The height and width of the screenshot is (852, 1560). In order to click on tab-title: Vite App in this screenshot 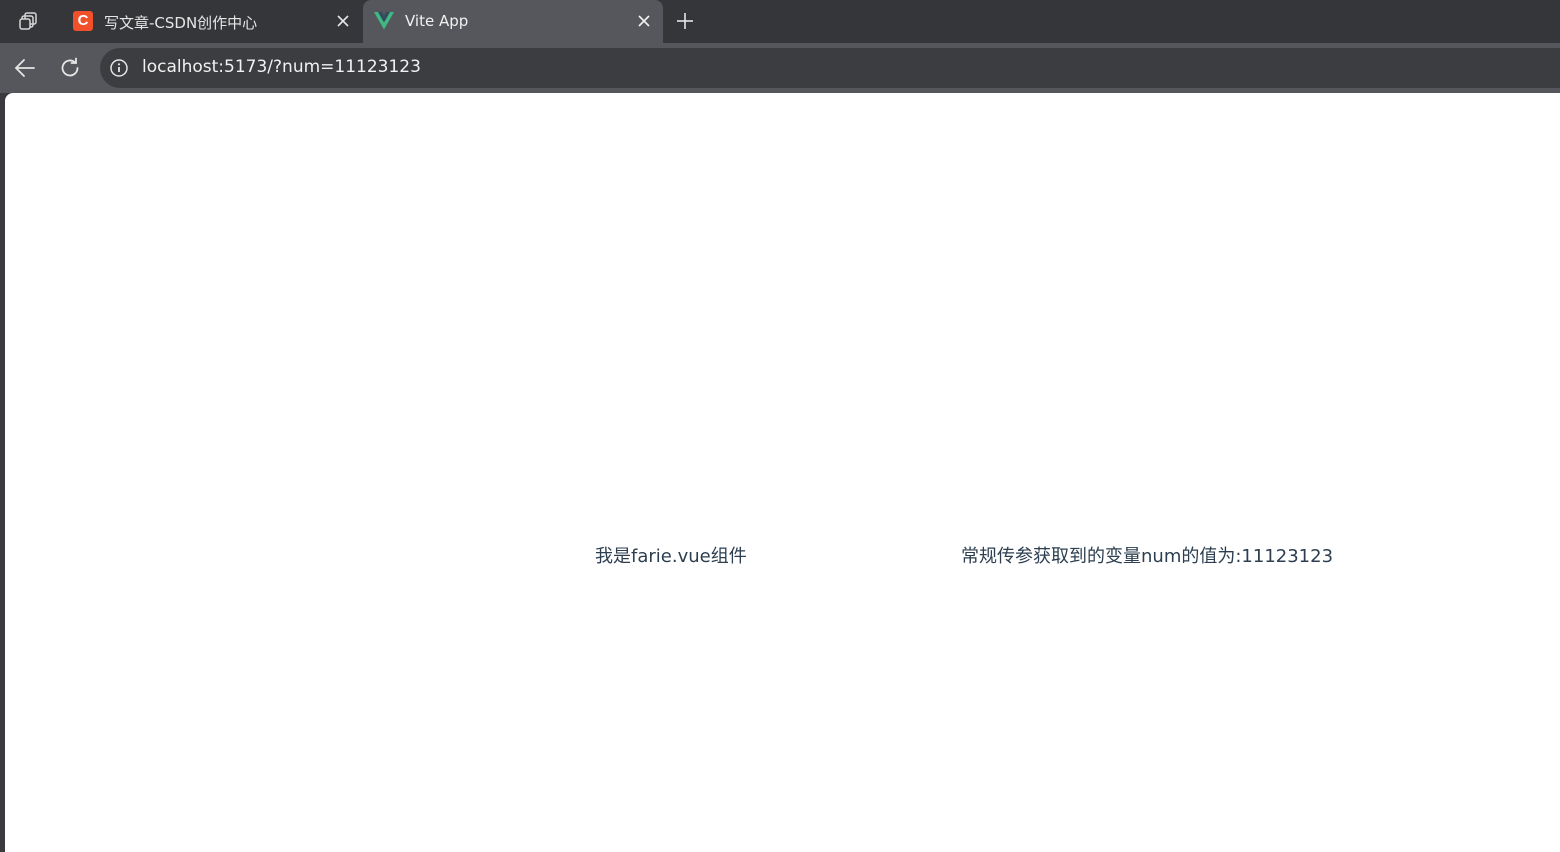, I will do `click(437, 21)`.